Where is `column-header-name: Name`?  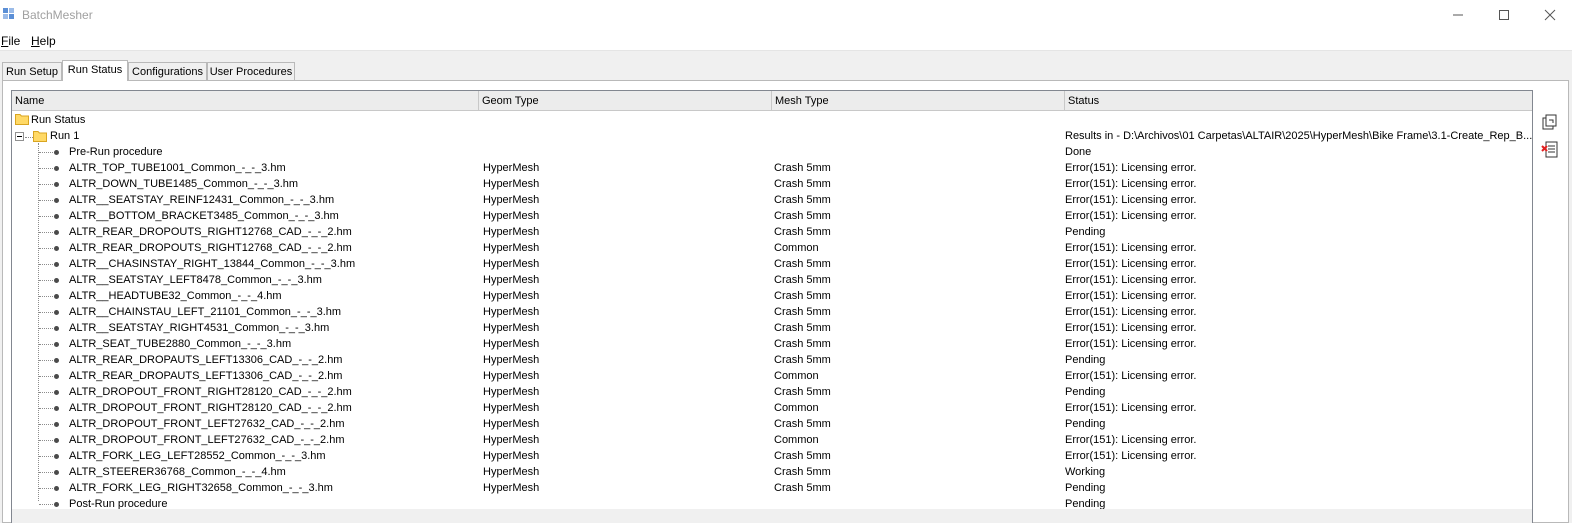
column-header-name: Name is located at coordinates (245, 100).